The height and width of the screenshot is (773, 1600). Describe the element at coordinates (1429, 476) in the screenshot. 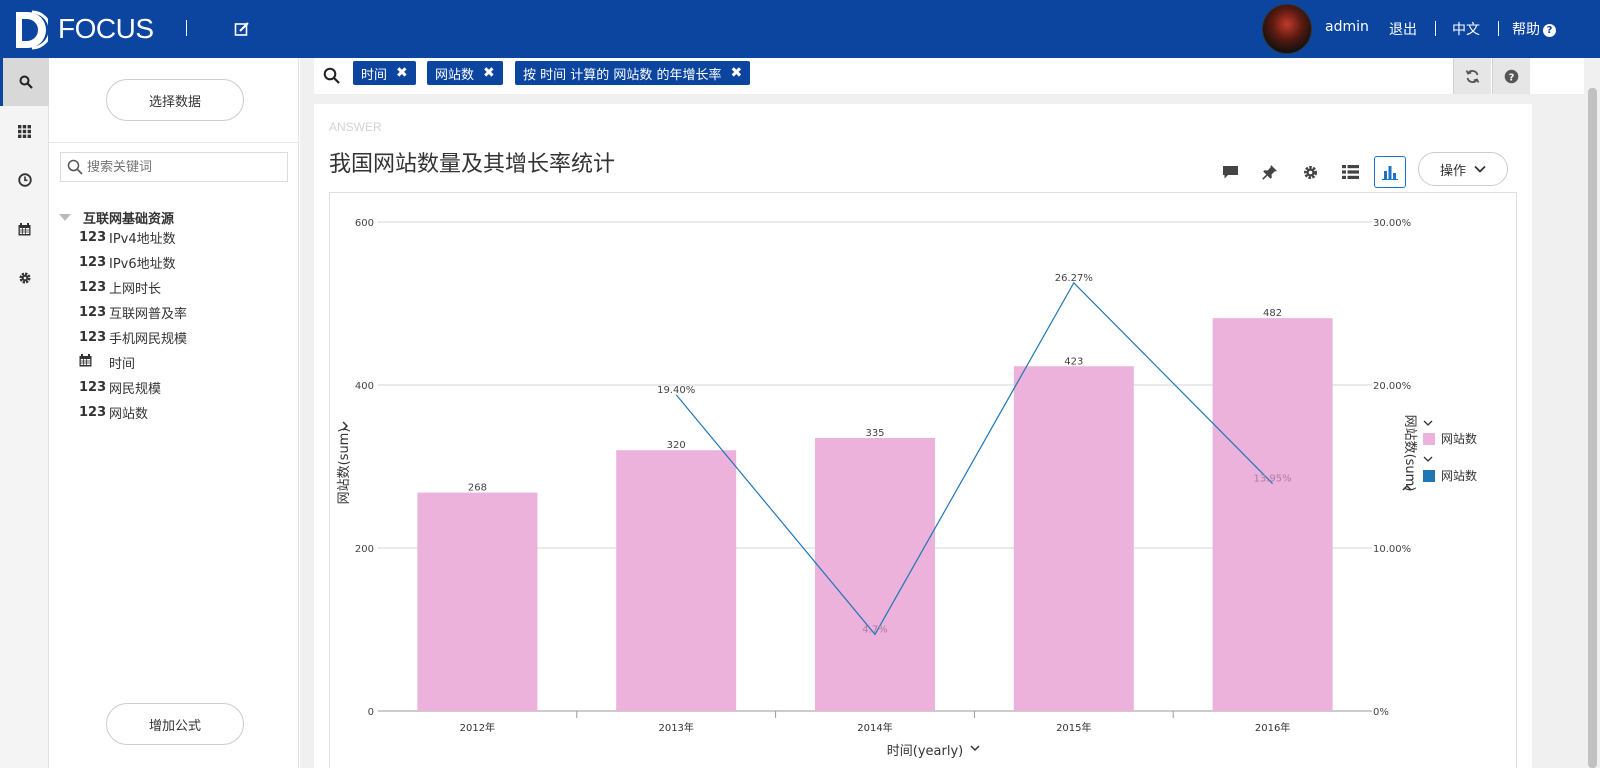

I see `legend-swatch` at that location.